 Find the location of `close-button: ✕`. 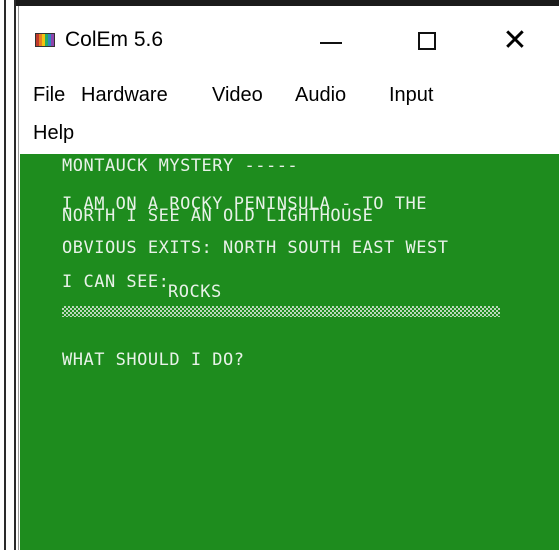

close-button: ✕ is located at coordinates (515, 41).